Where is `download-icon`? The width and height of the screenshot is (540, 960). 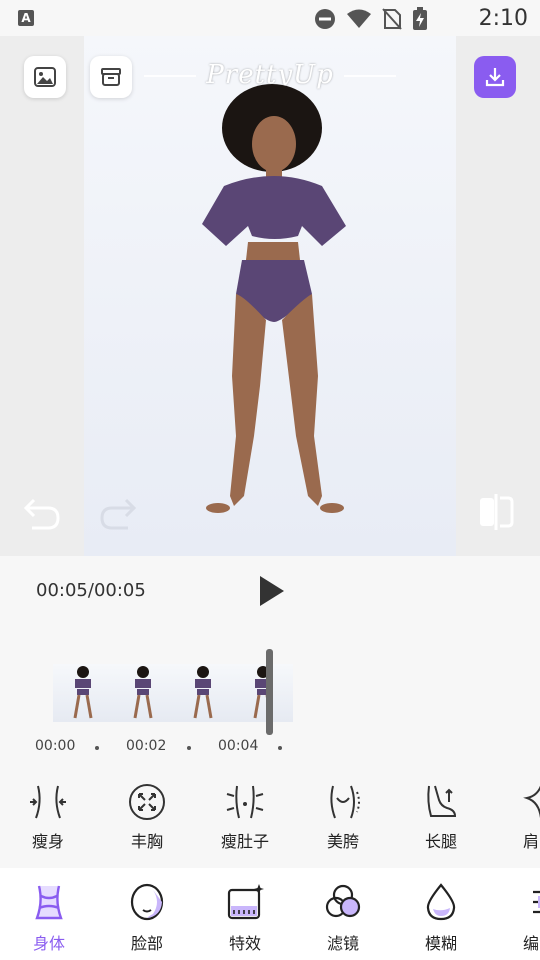 download-icon is located at coordinates (495, 77).